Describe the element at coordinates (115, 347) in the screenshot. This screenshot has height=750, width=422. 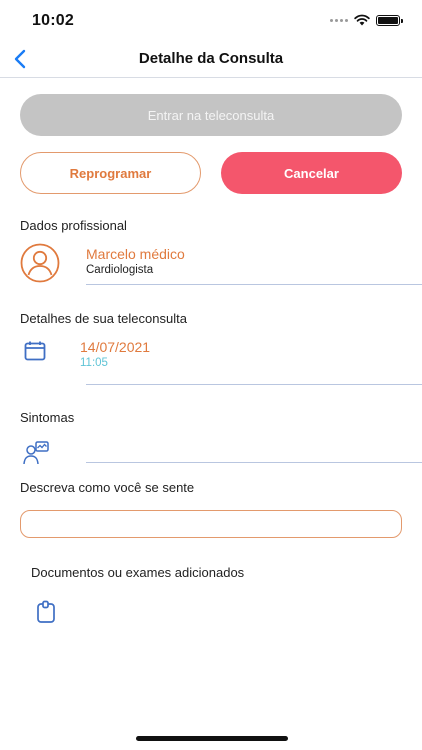
I see `consult-date: 14/07/2021` at that location.